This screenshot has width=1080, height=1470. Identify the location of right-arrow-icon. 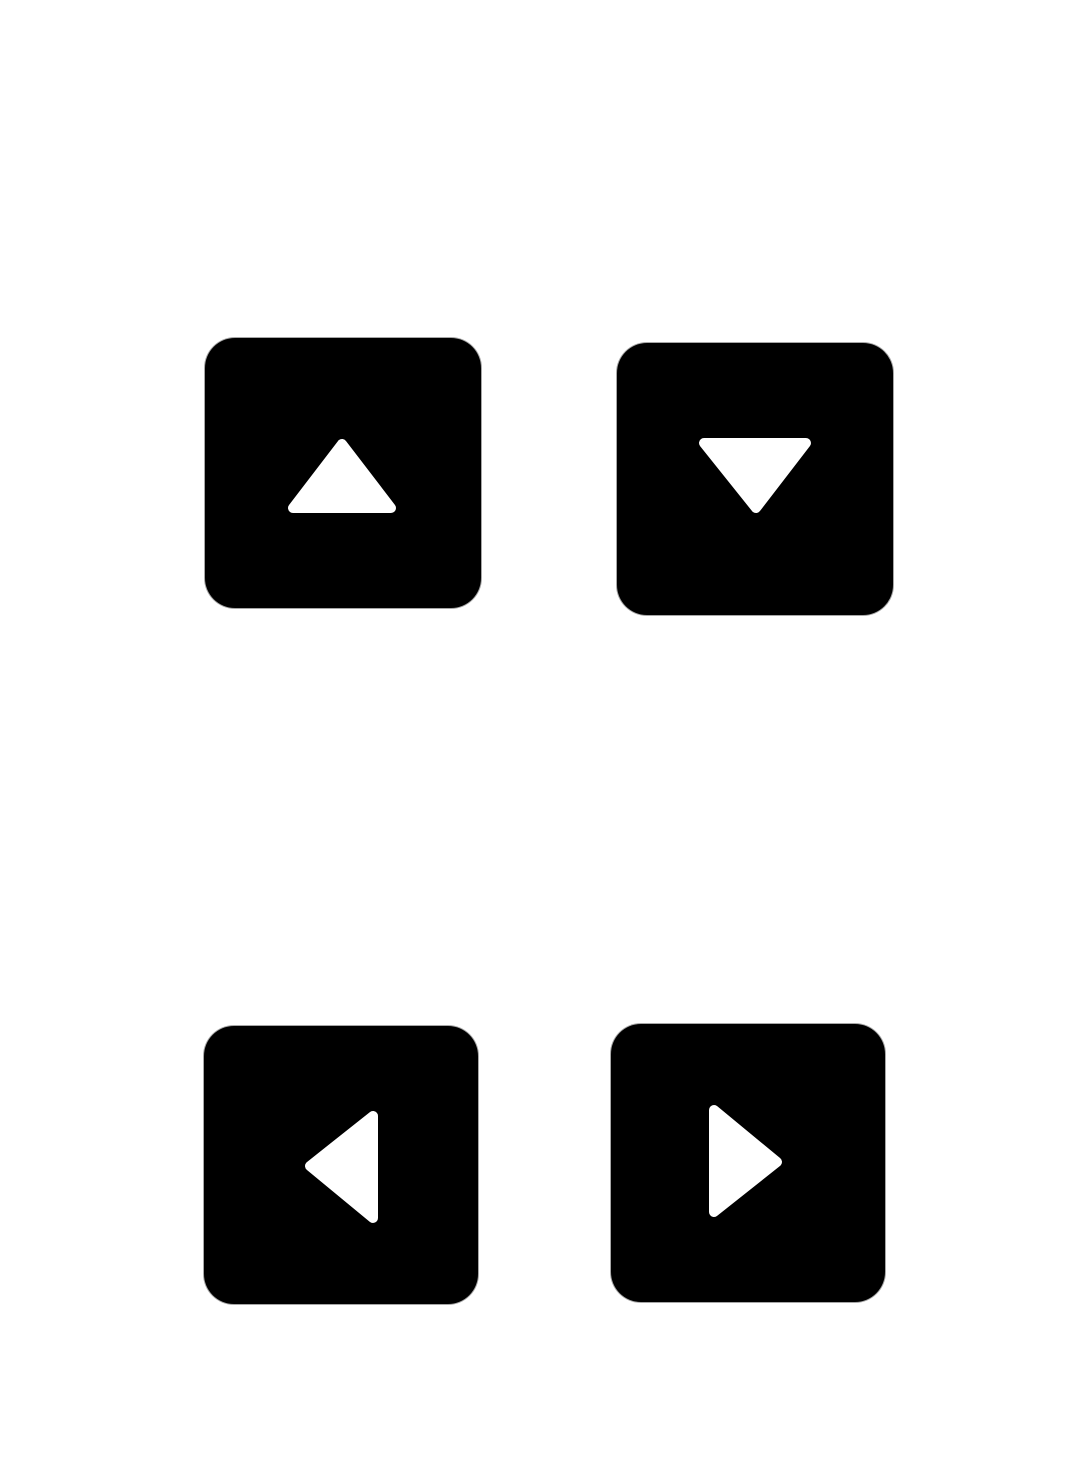
(745, 1161).